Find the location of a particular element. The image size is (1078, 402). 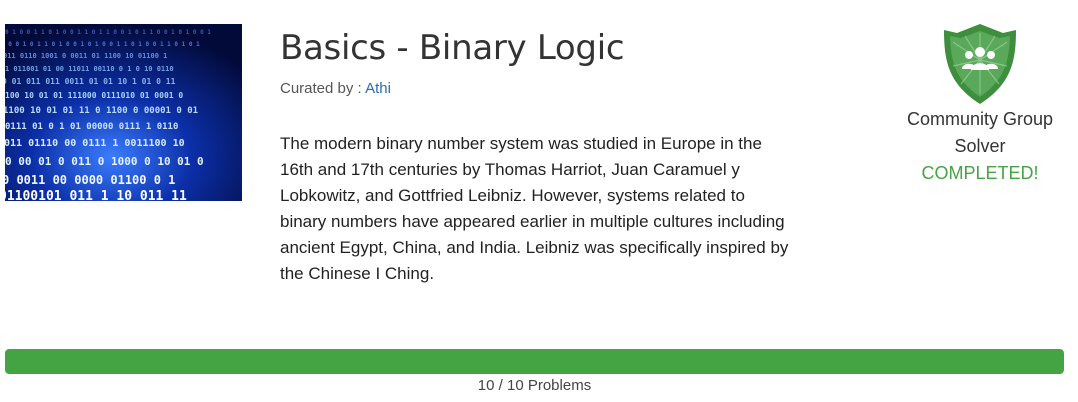

community-badge: Community Group Solver COMPLETED! is located at coordinates (979, 104).